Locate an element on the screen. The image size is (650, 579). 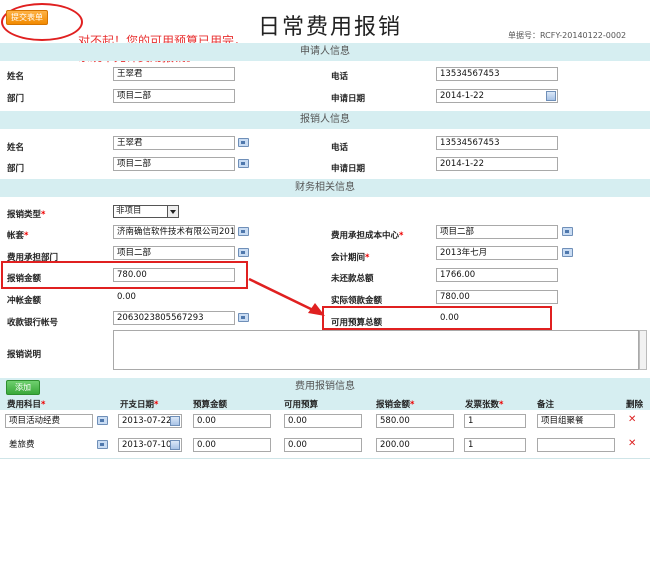
reimburser-dept-label: 部门 is located at coordinates (16, 169).